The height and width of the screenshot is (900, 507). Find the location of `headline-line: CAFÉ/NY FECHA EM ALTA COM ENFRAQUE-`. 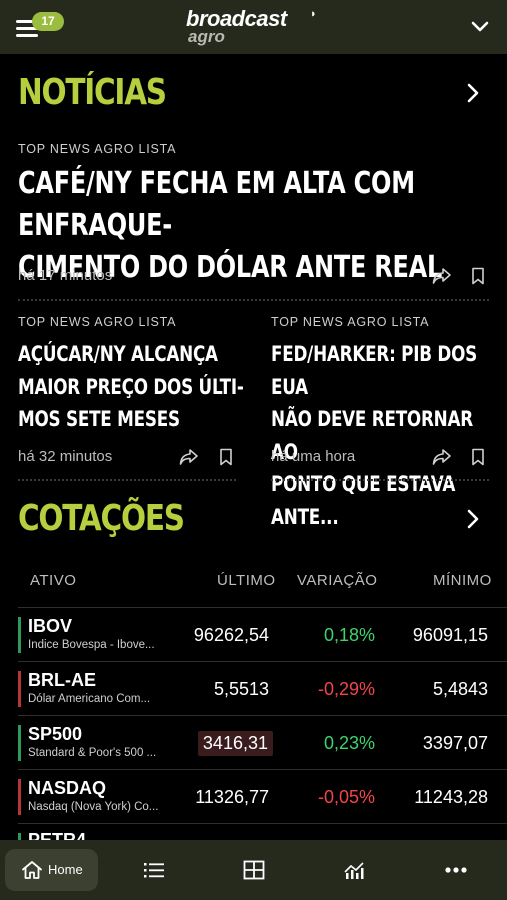

headline-line: CAFÉ/NY FECHA EM ALTA COM ENFRAQUE- is located at coordinates (216, 204).